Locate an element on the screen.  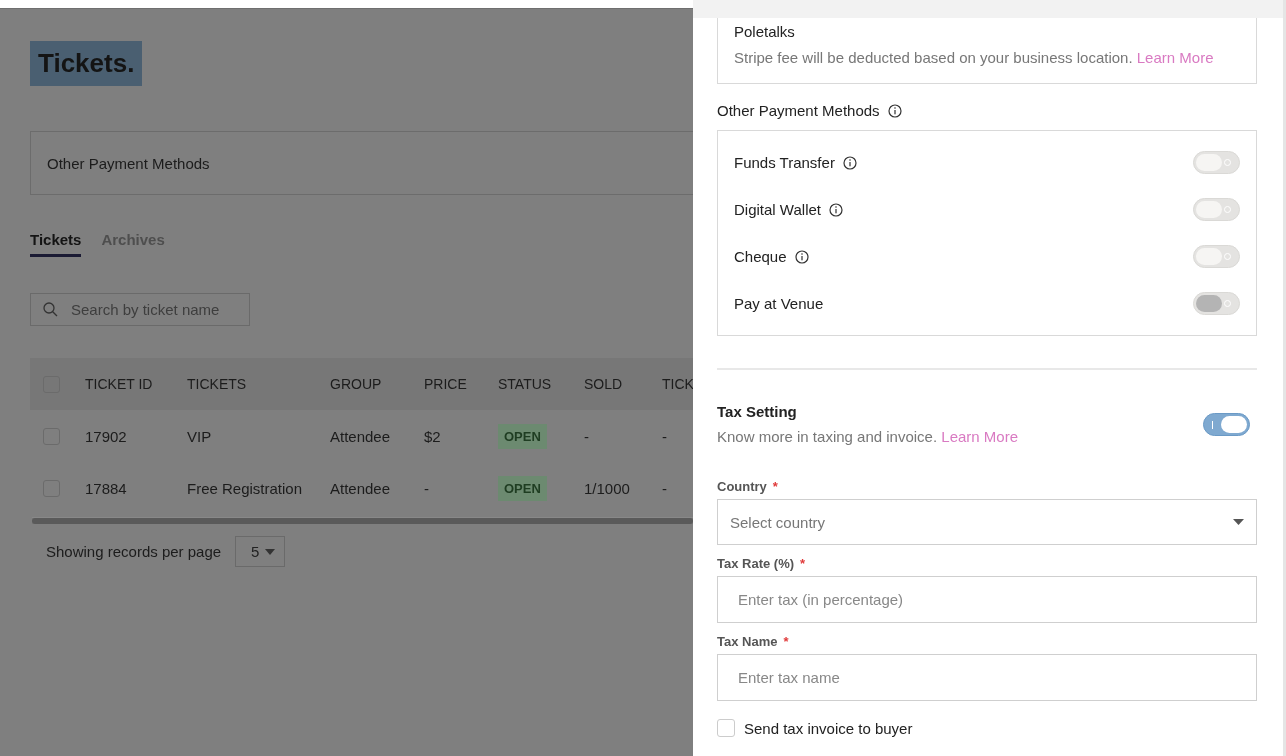
column-header: TICKETS is located at coordinates (217, 384).